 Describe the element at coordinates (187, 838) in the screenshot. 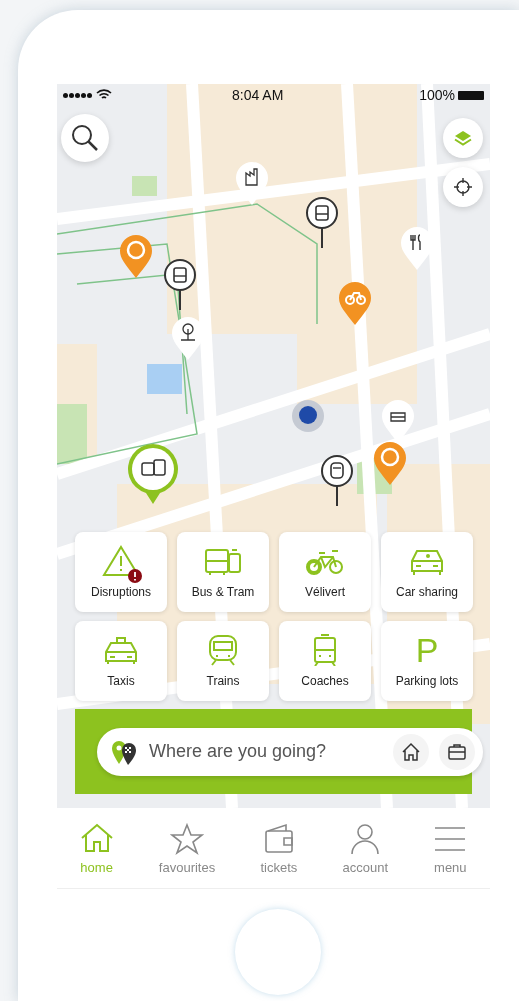

I see `star-icon` at that location.